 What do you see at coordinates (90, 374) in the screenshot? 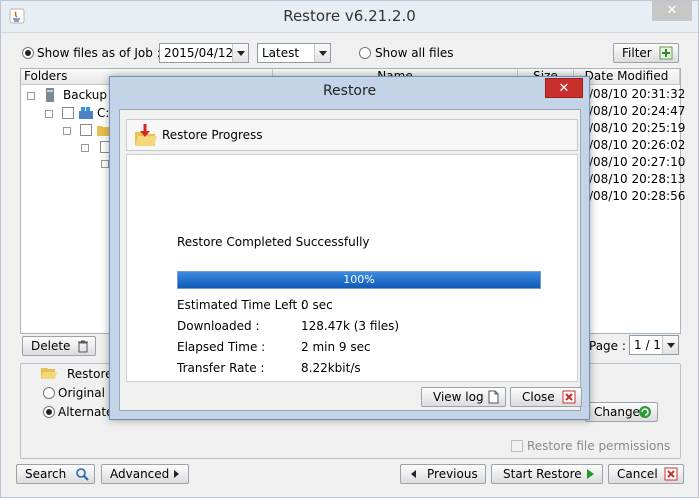
I see `restore-group-title: Restore` at bounding box center [90, 374].